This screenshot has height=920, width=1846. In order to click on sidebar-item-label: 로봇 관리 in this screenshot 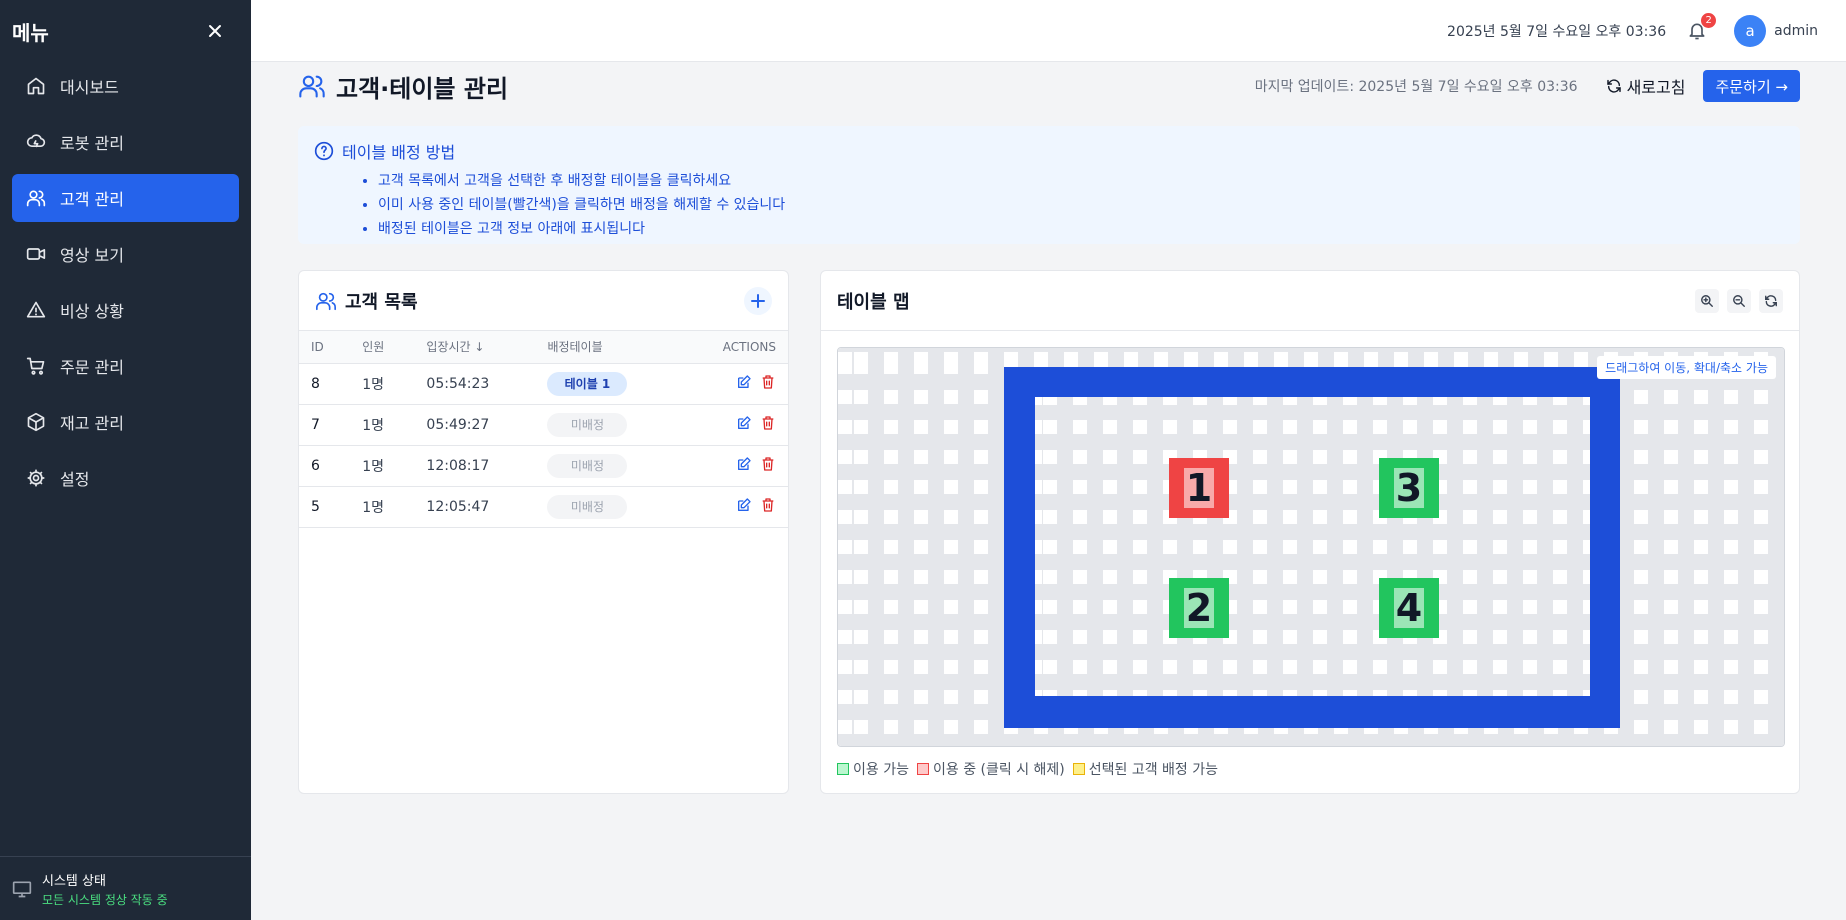, I will do `click(92, 143)`.